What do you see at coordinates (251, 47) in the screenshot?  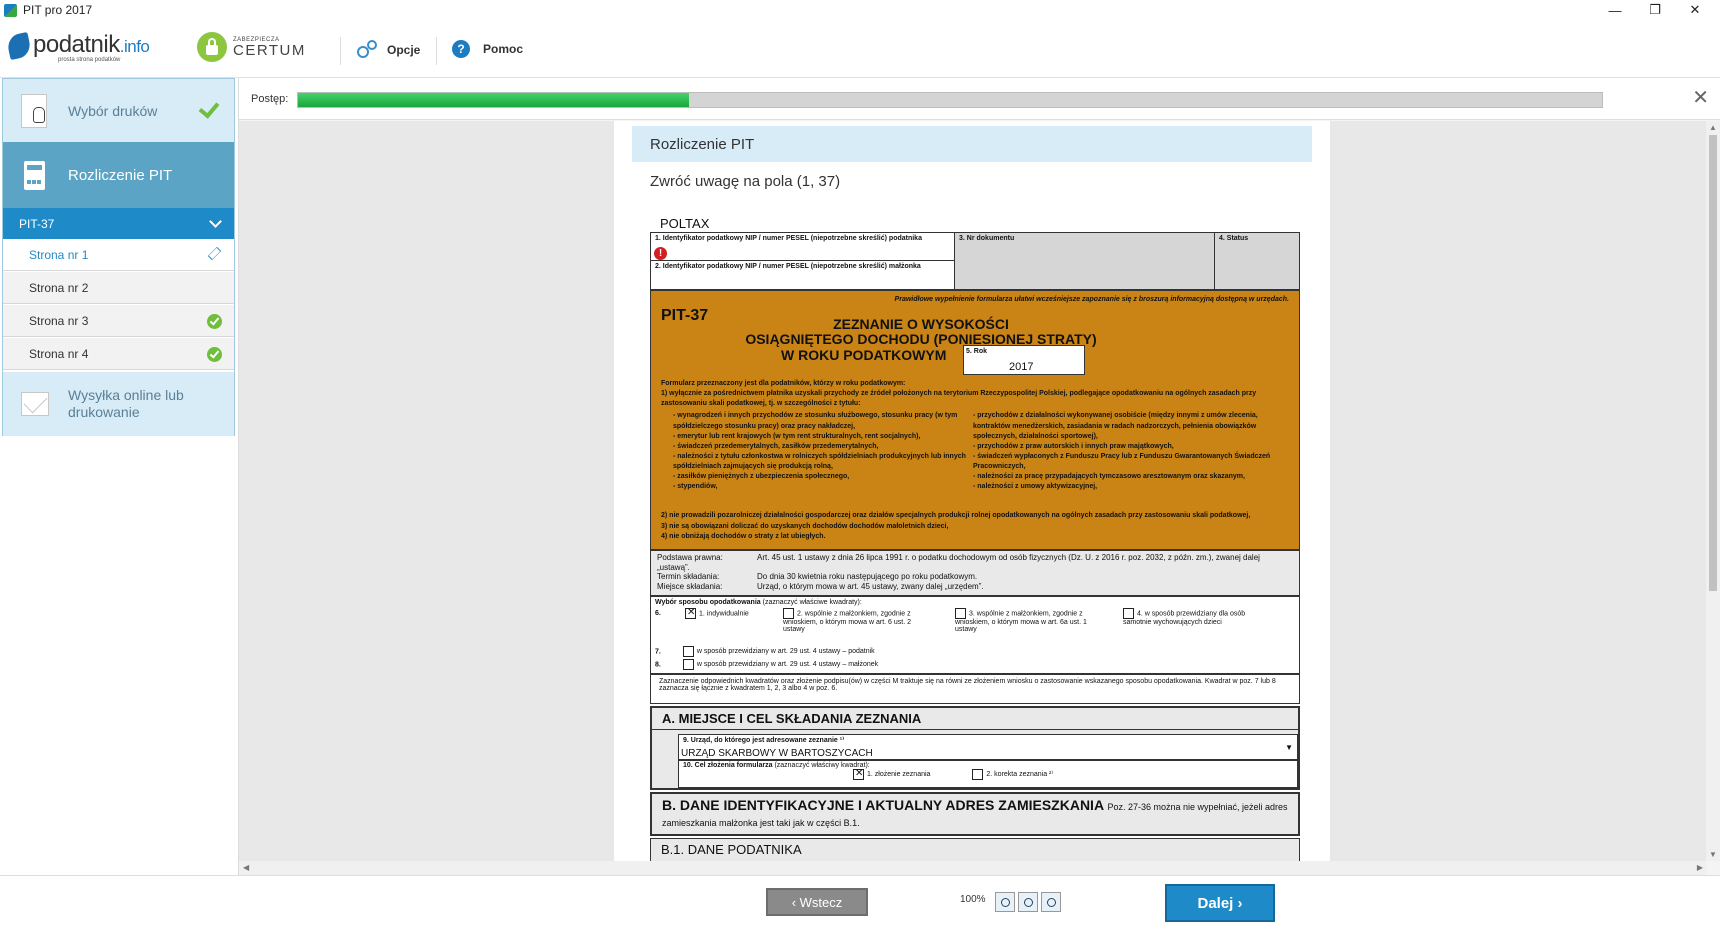 I see `certum-badge: ZABEZPIECZA CERTUM` at bounding box center [251, 47].